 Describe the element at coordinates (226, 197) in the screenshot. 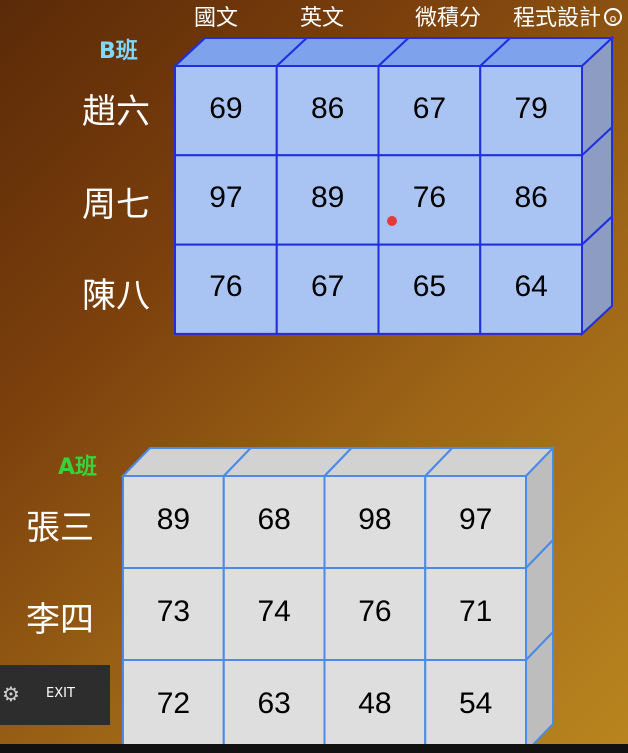

I see `class-b-score-1-0: 97` at that location.